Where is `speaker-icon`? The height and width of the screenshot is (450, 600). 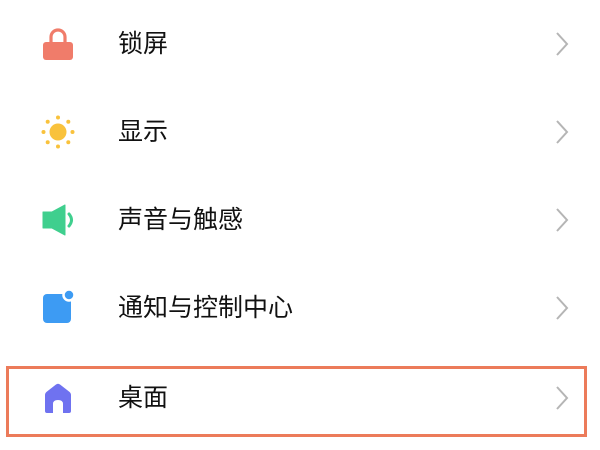
speaker-icon is located at coordinates (58, 220).